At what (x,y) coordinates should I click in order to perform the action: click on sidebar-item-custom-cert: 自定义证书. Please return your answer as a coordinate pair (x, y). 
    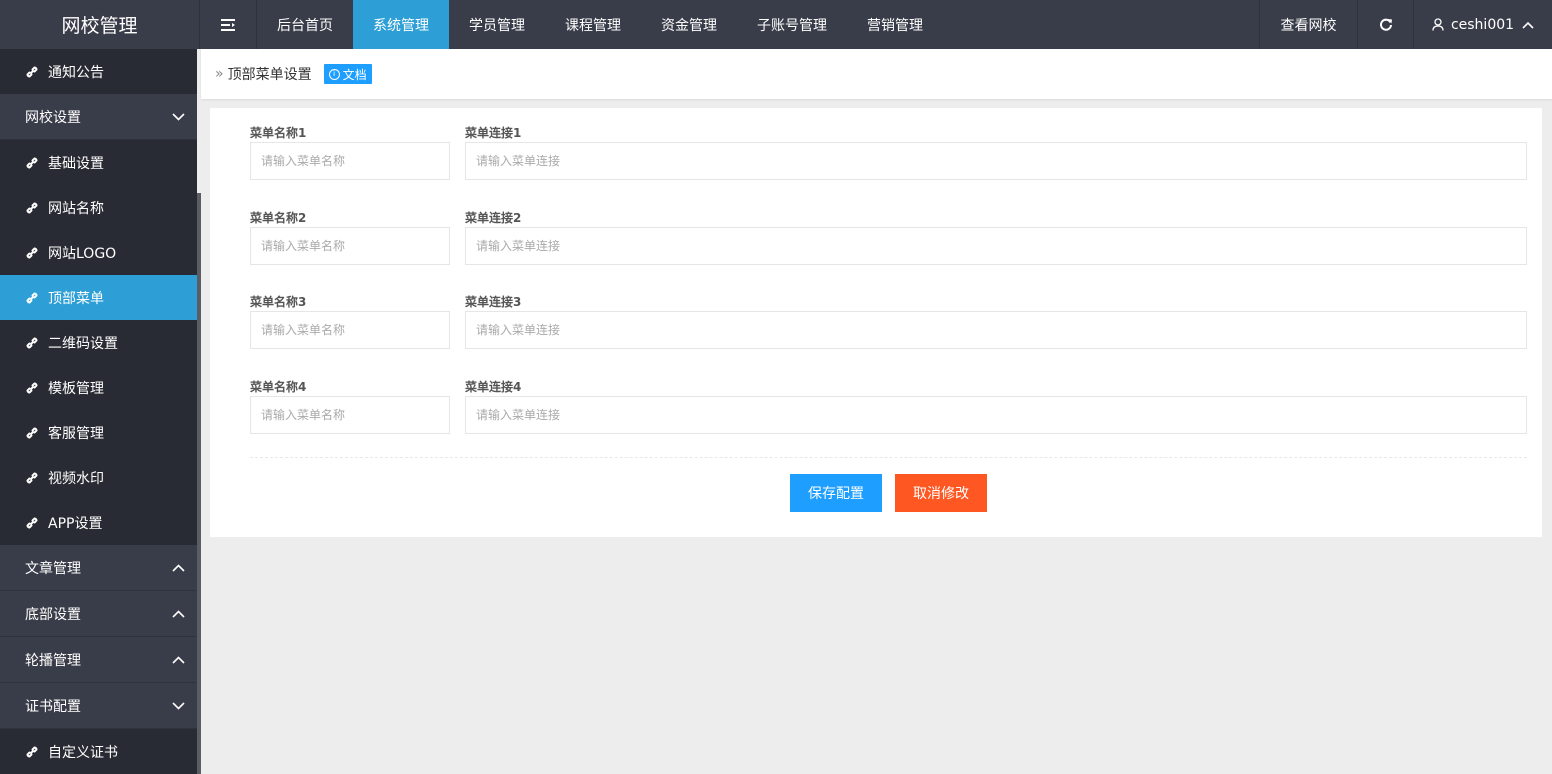
    Looking at the image, I should click on (98, 751).